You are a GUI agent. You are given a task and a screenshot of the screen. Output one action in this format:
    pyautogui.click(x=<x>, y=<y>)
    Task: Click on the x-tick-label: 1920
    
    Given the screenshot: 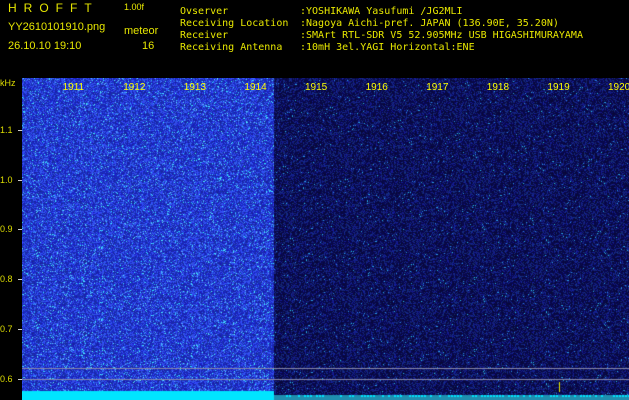 What is the action you would take?
    pyautogui.click(x=618, y=87)
    